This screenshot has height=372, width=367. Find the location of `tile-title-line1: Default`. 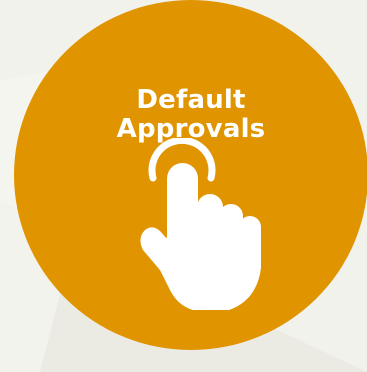

tile-title-line1: Default is located at coordinates (191, 100).